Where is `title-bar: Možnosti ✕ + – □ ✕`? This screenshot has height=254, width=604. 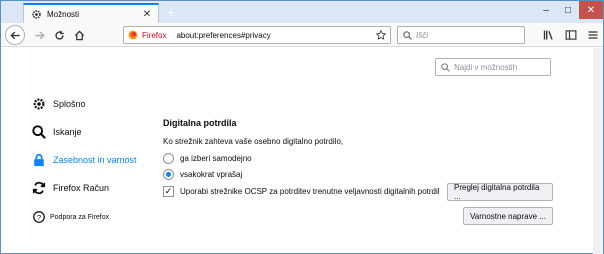 title-bar: Možnosti ✕ + – □ ✕ is located at coordinates (302, 12).